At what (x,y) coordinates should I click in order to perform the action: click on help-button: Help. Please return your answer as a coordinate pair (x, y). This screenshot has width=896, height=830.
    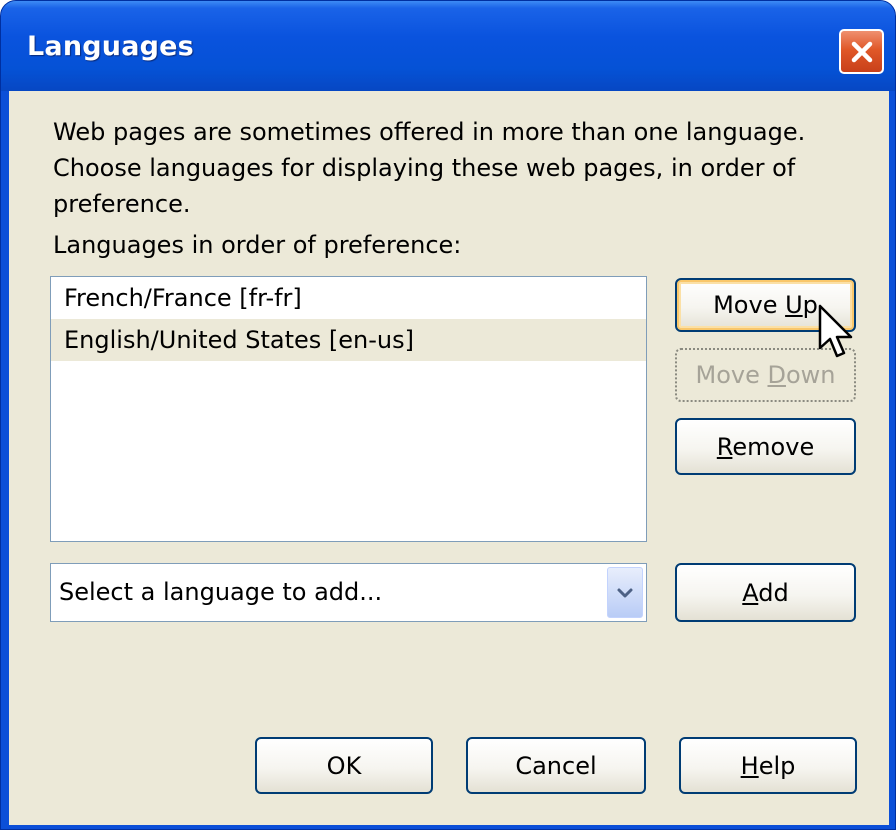
    Looking at the image, I should click on (768, 765).